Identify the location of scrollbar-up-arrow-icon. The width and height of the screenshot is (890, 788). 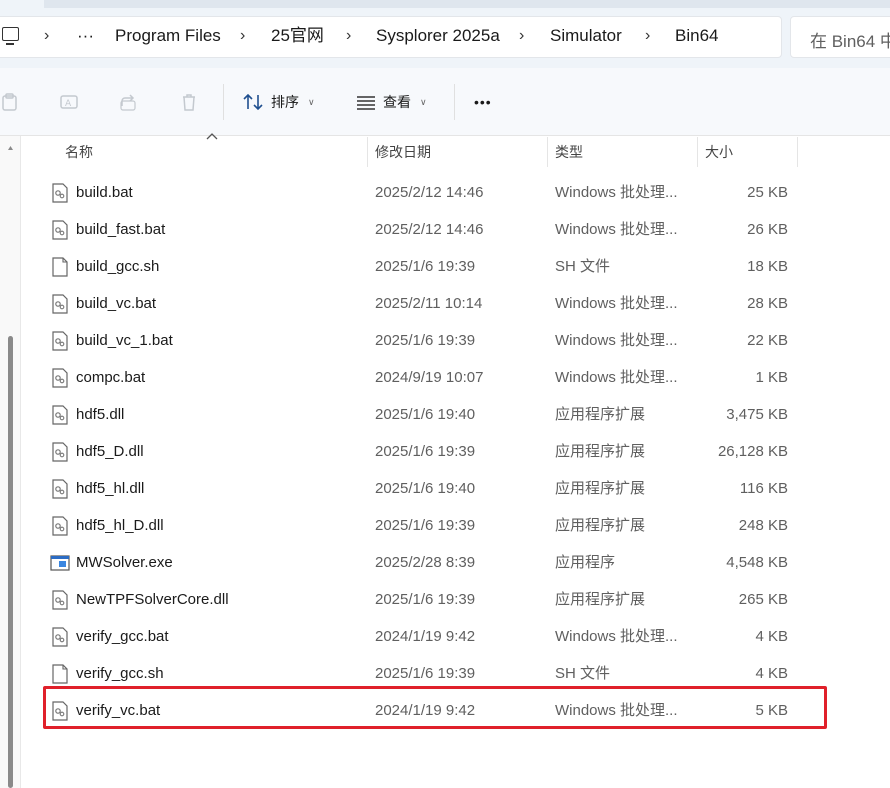
(10, 157).